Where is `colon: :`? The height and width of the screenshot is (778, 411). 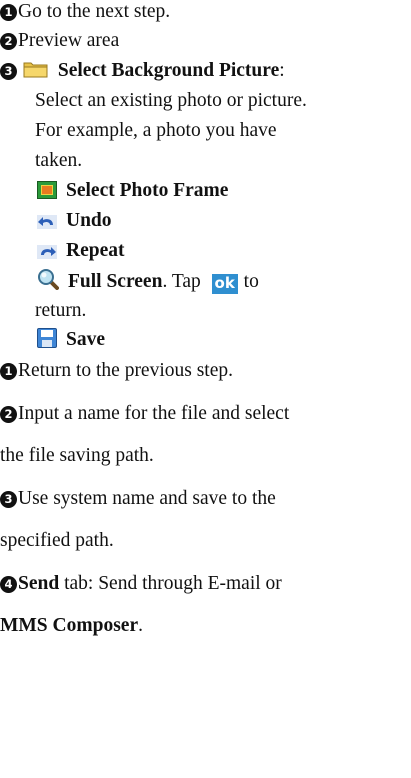
colon: : is located at coordinates (282, 70).